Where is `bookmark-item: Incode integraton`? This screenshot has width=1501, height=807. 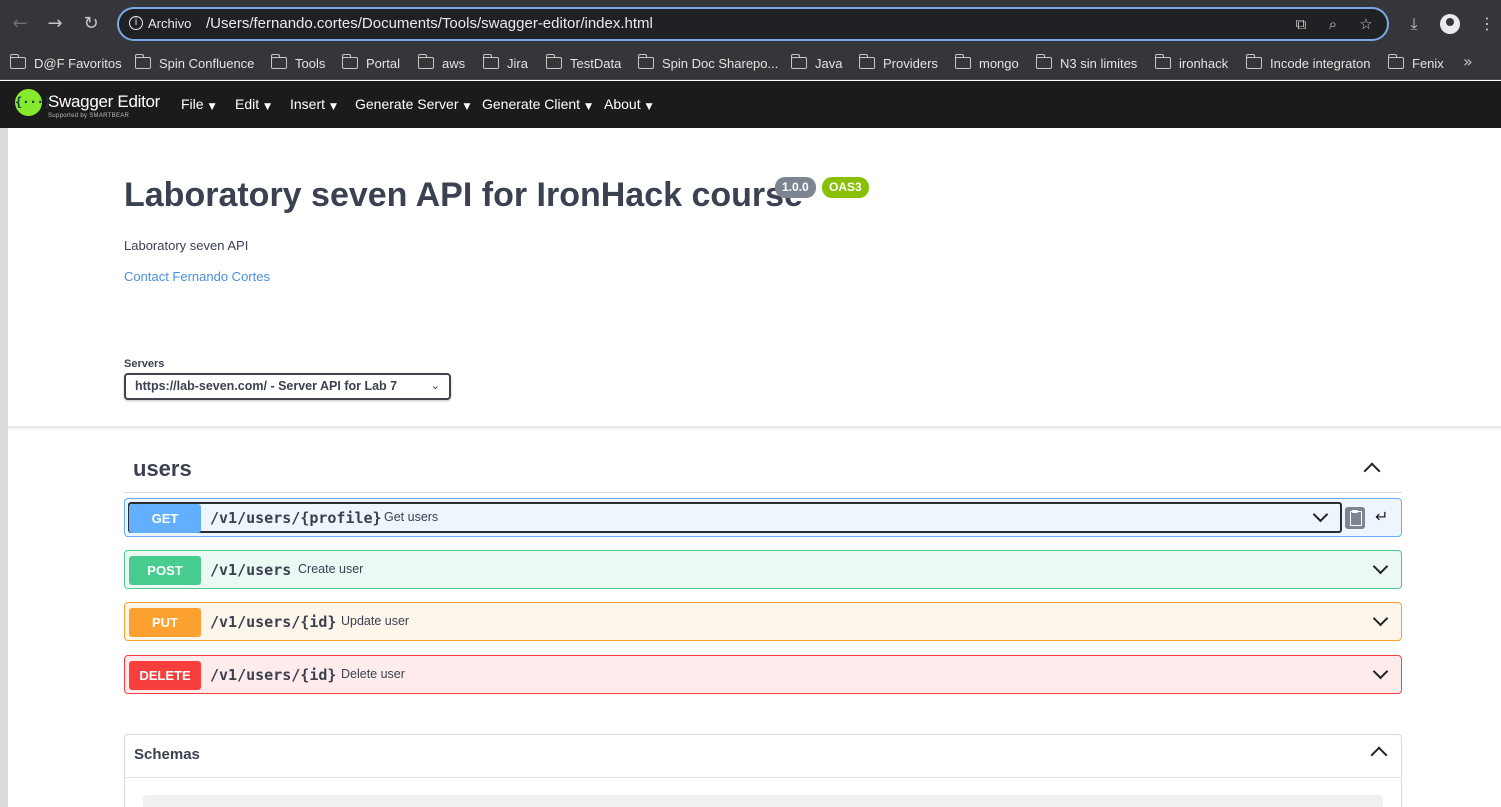
bookmark-item: Incode integraton is located at coordinates (1307, 64).